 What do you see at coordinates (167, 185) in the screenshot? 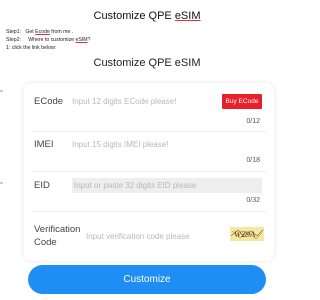
I see `eid-input: Input or paste 32 digits EID please` at bounding box center [167, 185].